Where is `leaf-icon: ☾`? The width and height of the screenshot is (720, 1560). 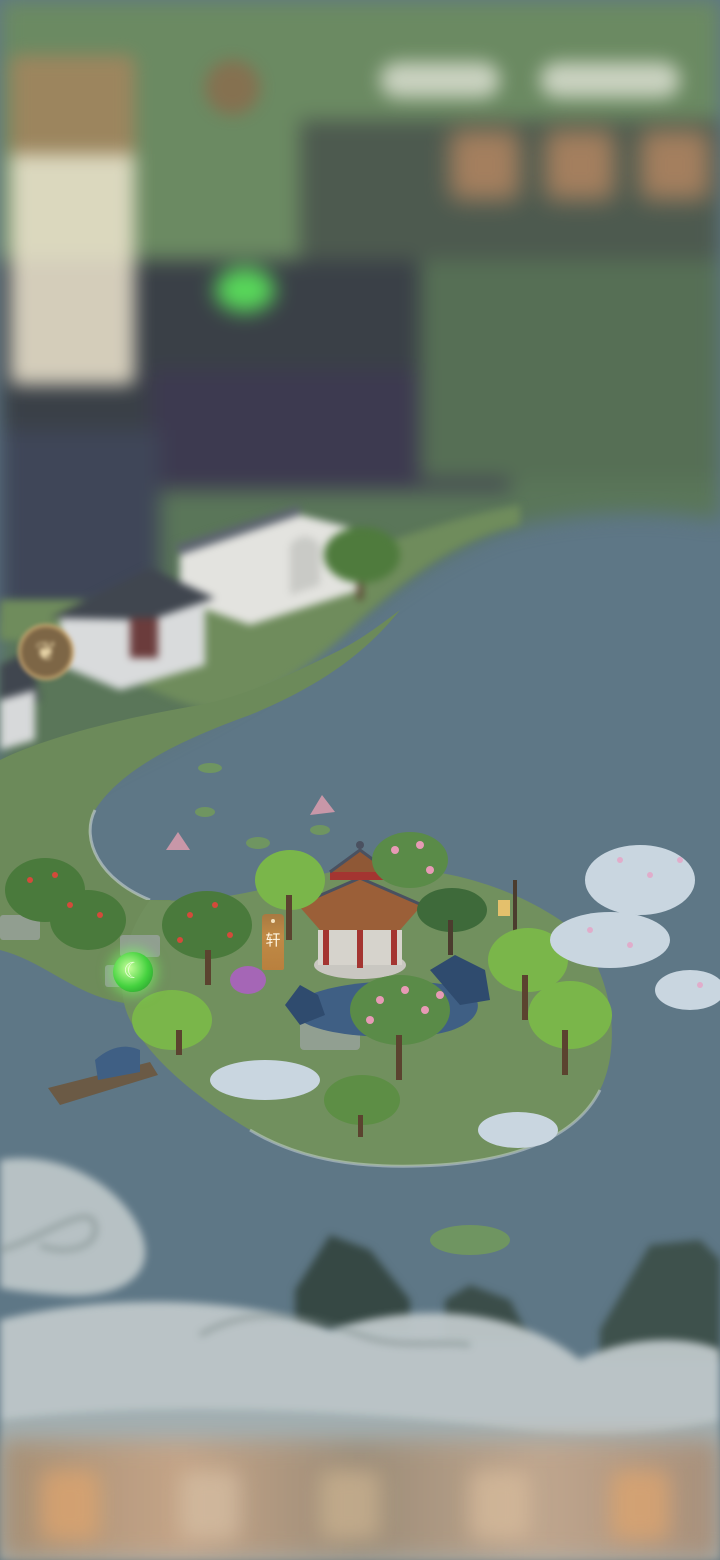 leaf-icon: ☾ is located at coordinates (133, 971).